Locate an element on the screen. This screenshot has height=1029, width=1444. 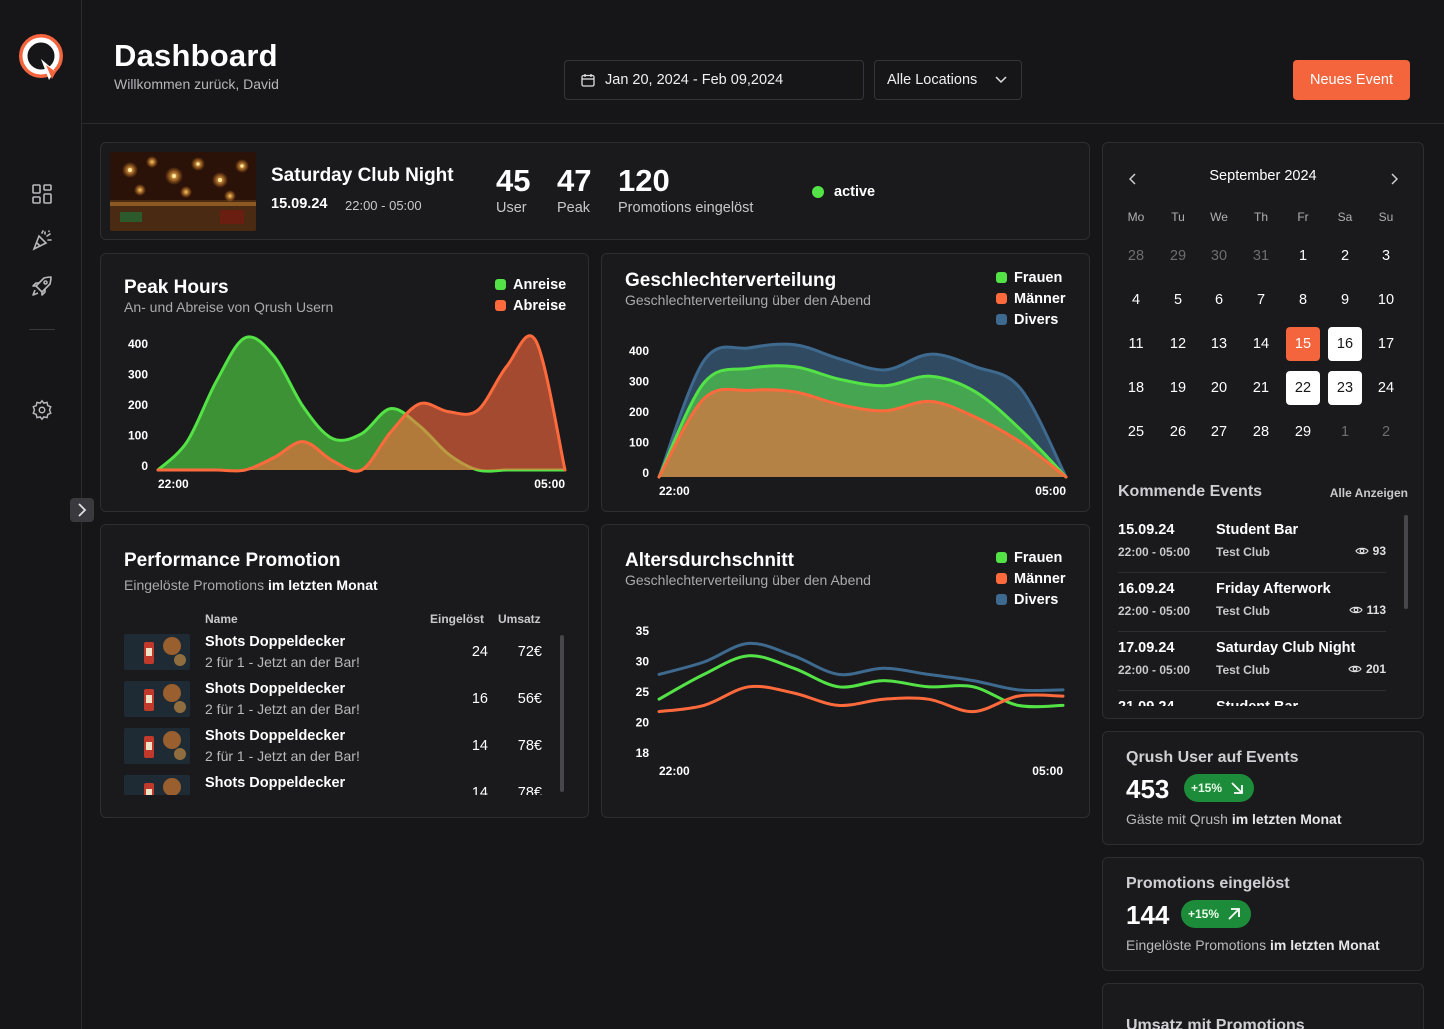
calendar-day: 27 is located at coordinates (1219, 432).